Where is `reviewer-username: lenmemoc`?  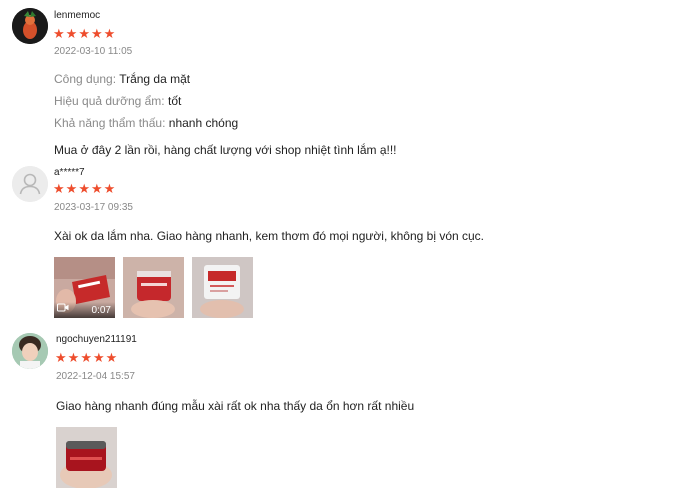 reviewer-username: lenmemoc is located at coordinates (77, 15).